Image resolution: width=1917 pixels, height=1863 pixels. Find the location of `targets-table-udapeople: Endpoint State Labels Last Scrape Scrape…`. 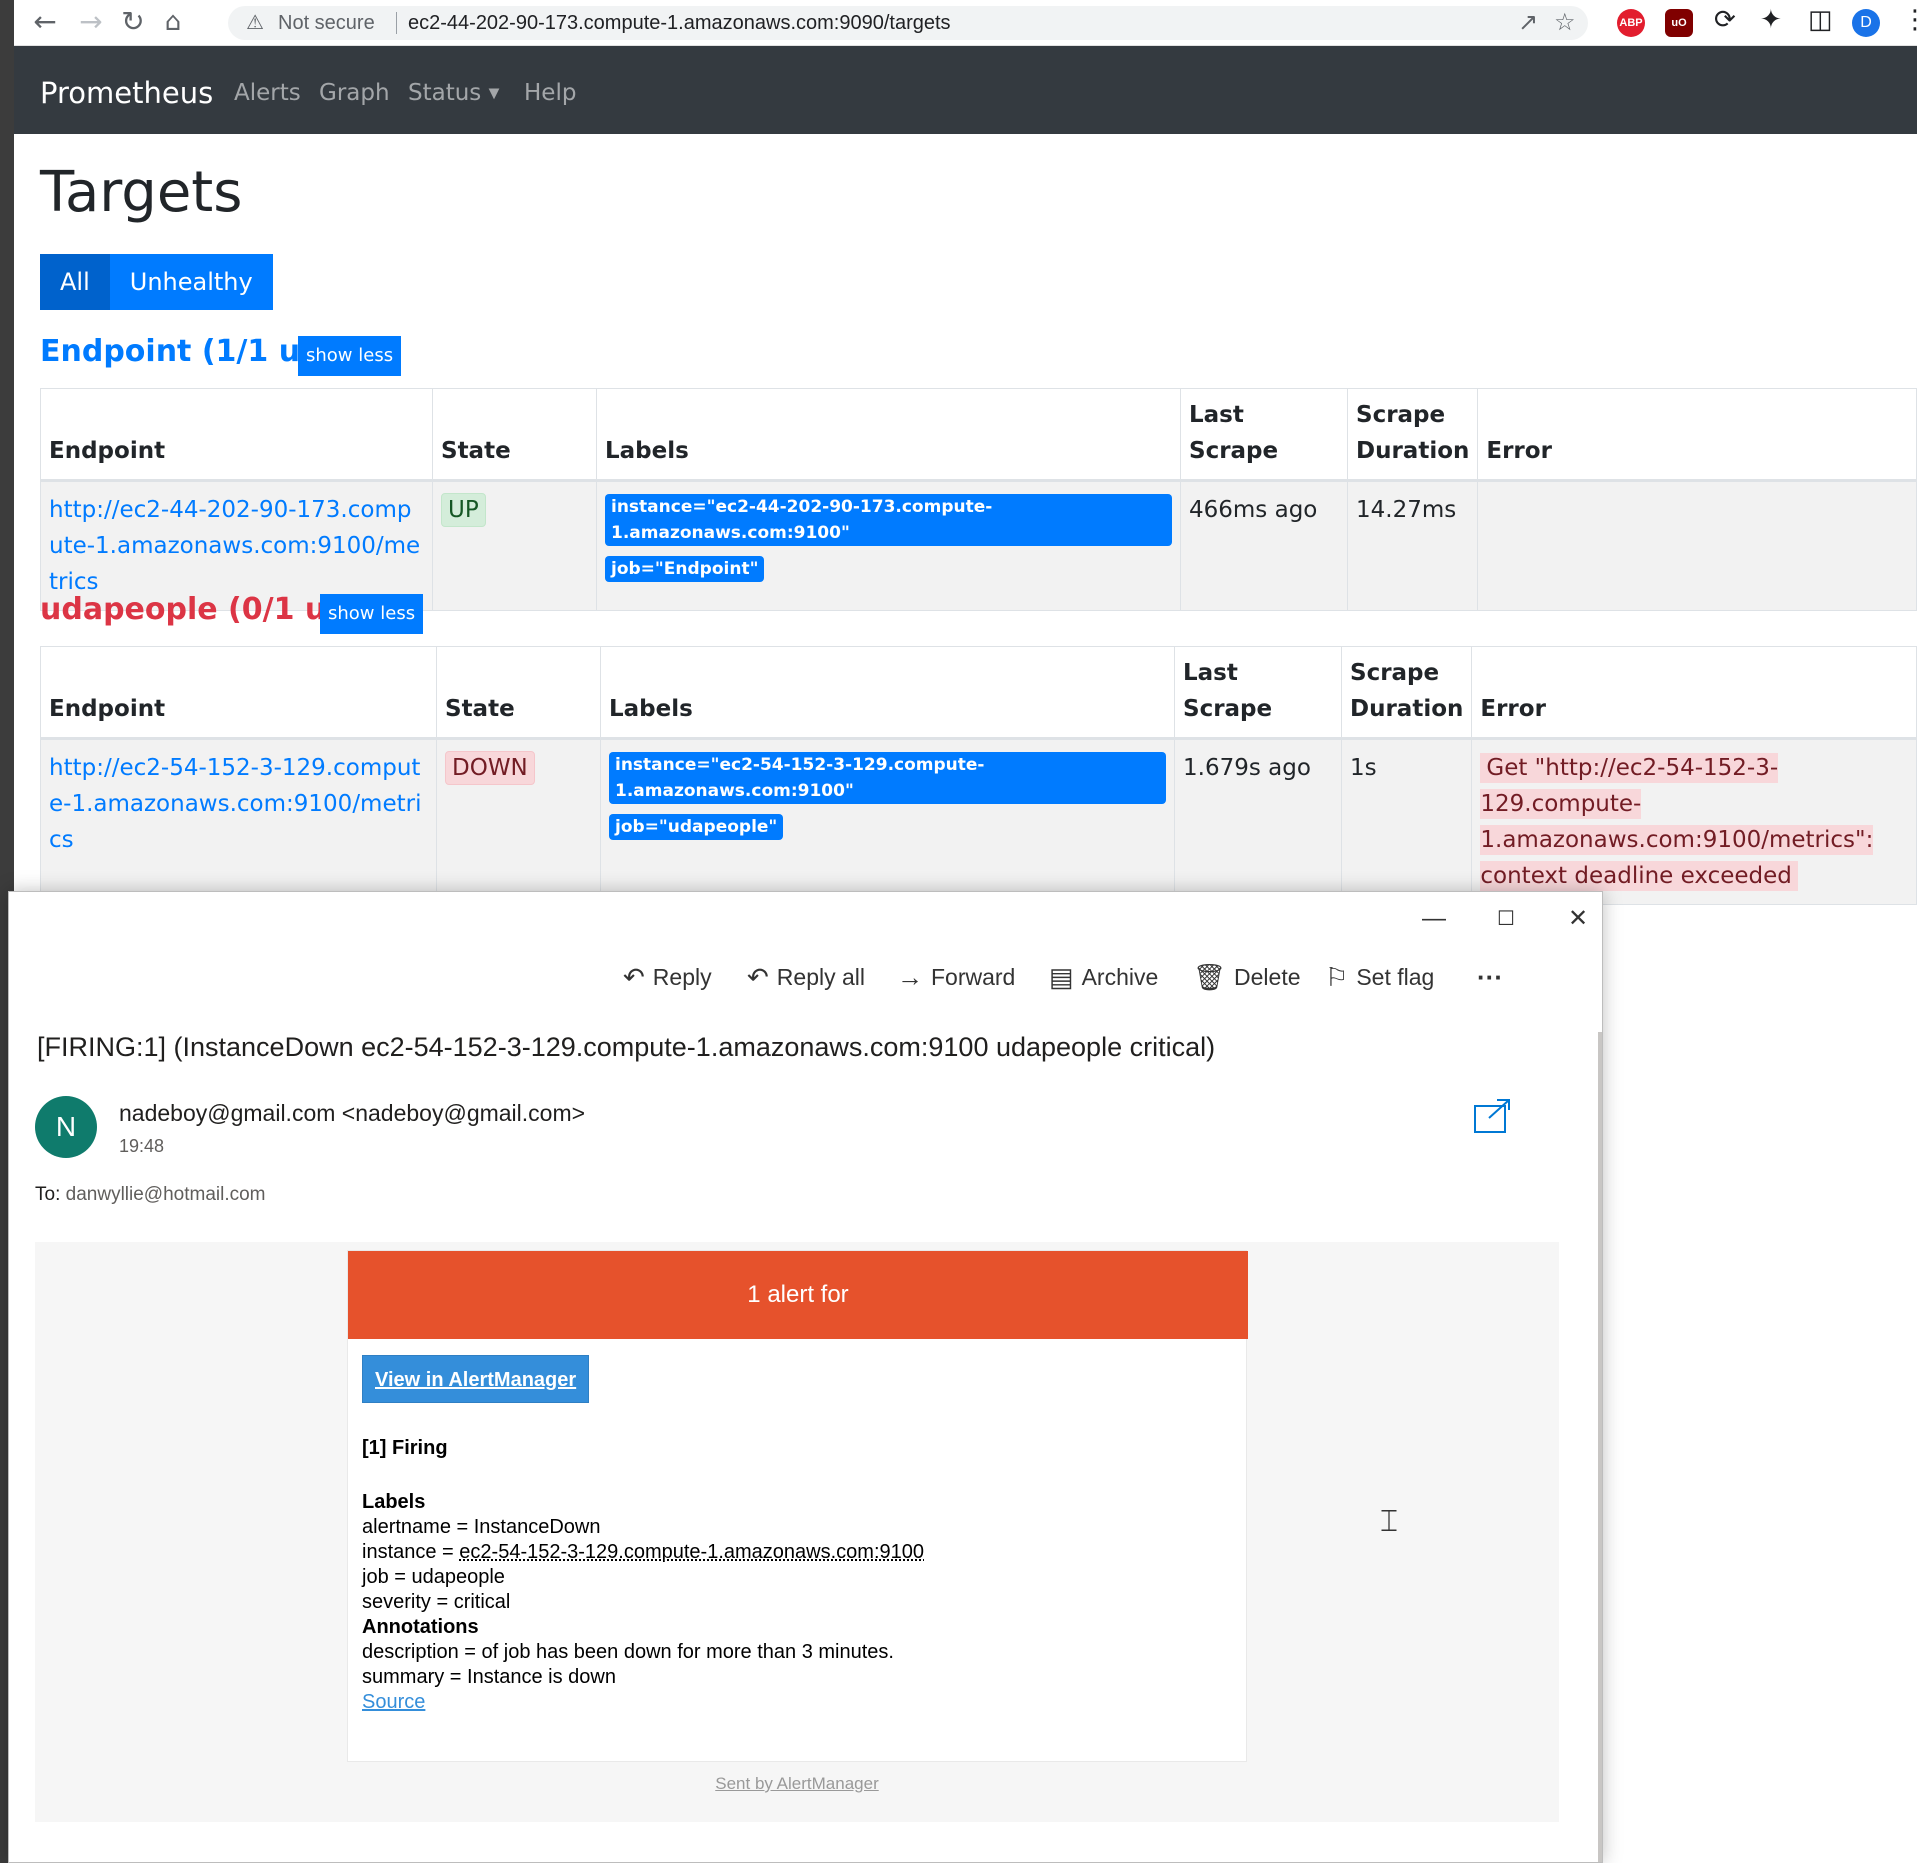

targets-table-udapeople: Endpoint State Labels Last Scrape Scrape… is located at coordinates (978, 775).